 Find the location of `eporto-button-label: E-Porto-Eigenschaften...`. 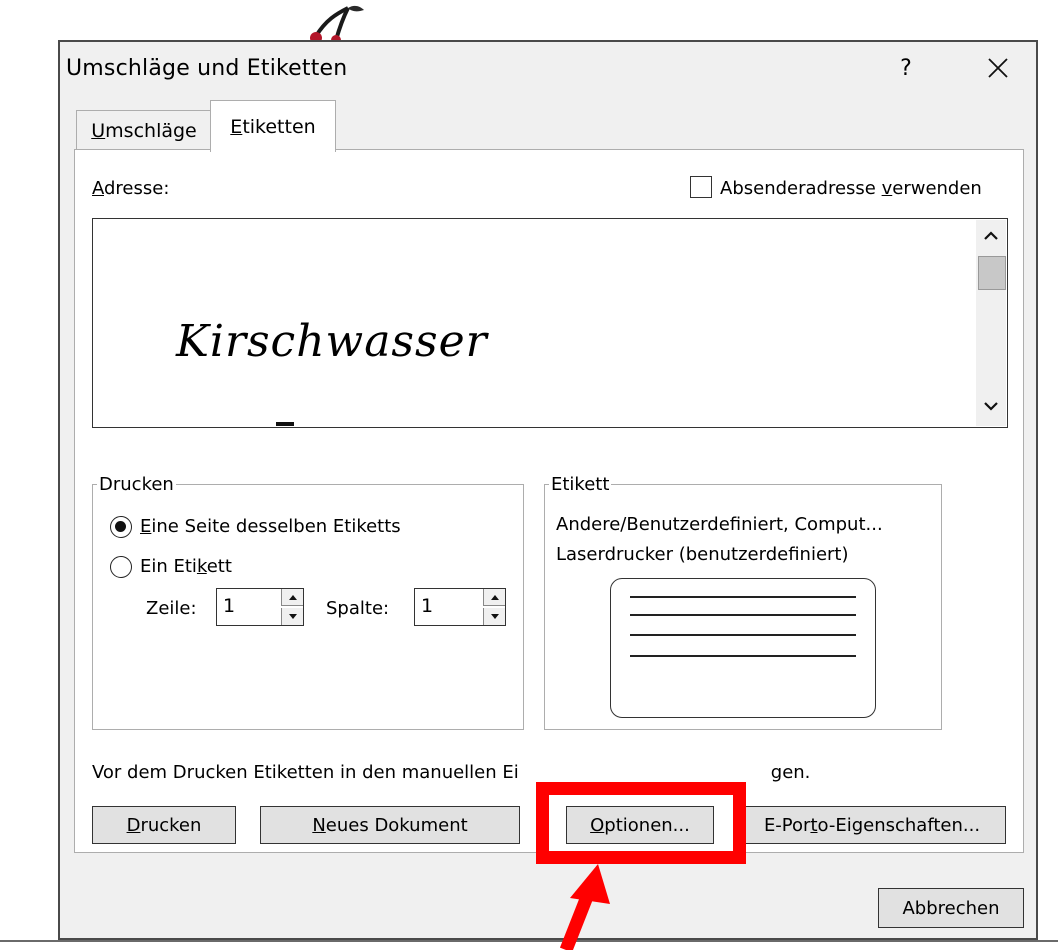

eporto-button-label: E-Porto-Eigenschaften... is located at coordinates (872, 825).